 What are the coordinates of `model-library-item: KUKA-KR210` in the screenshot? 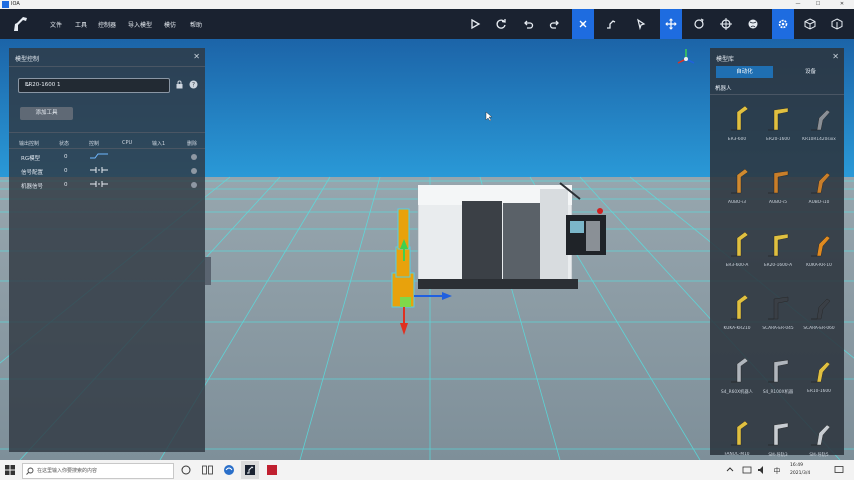 It's located at (737, 318).